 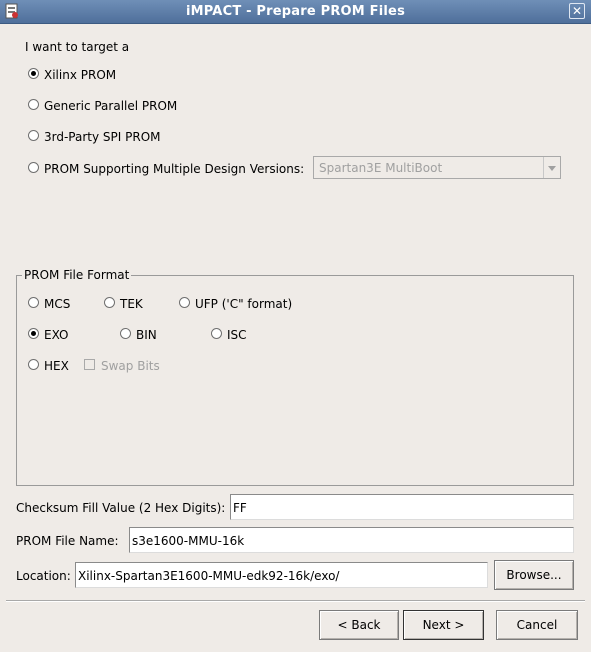 I want to click on radio-xilinx-prom, so click(x=33, y=73).